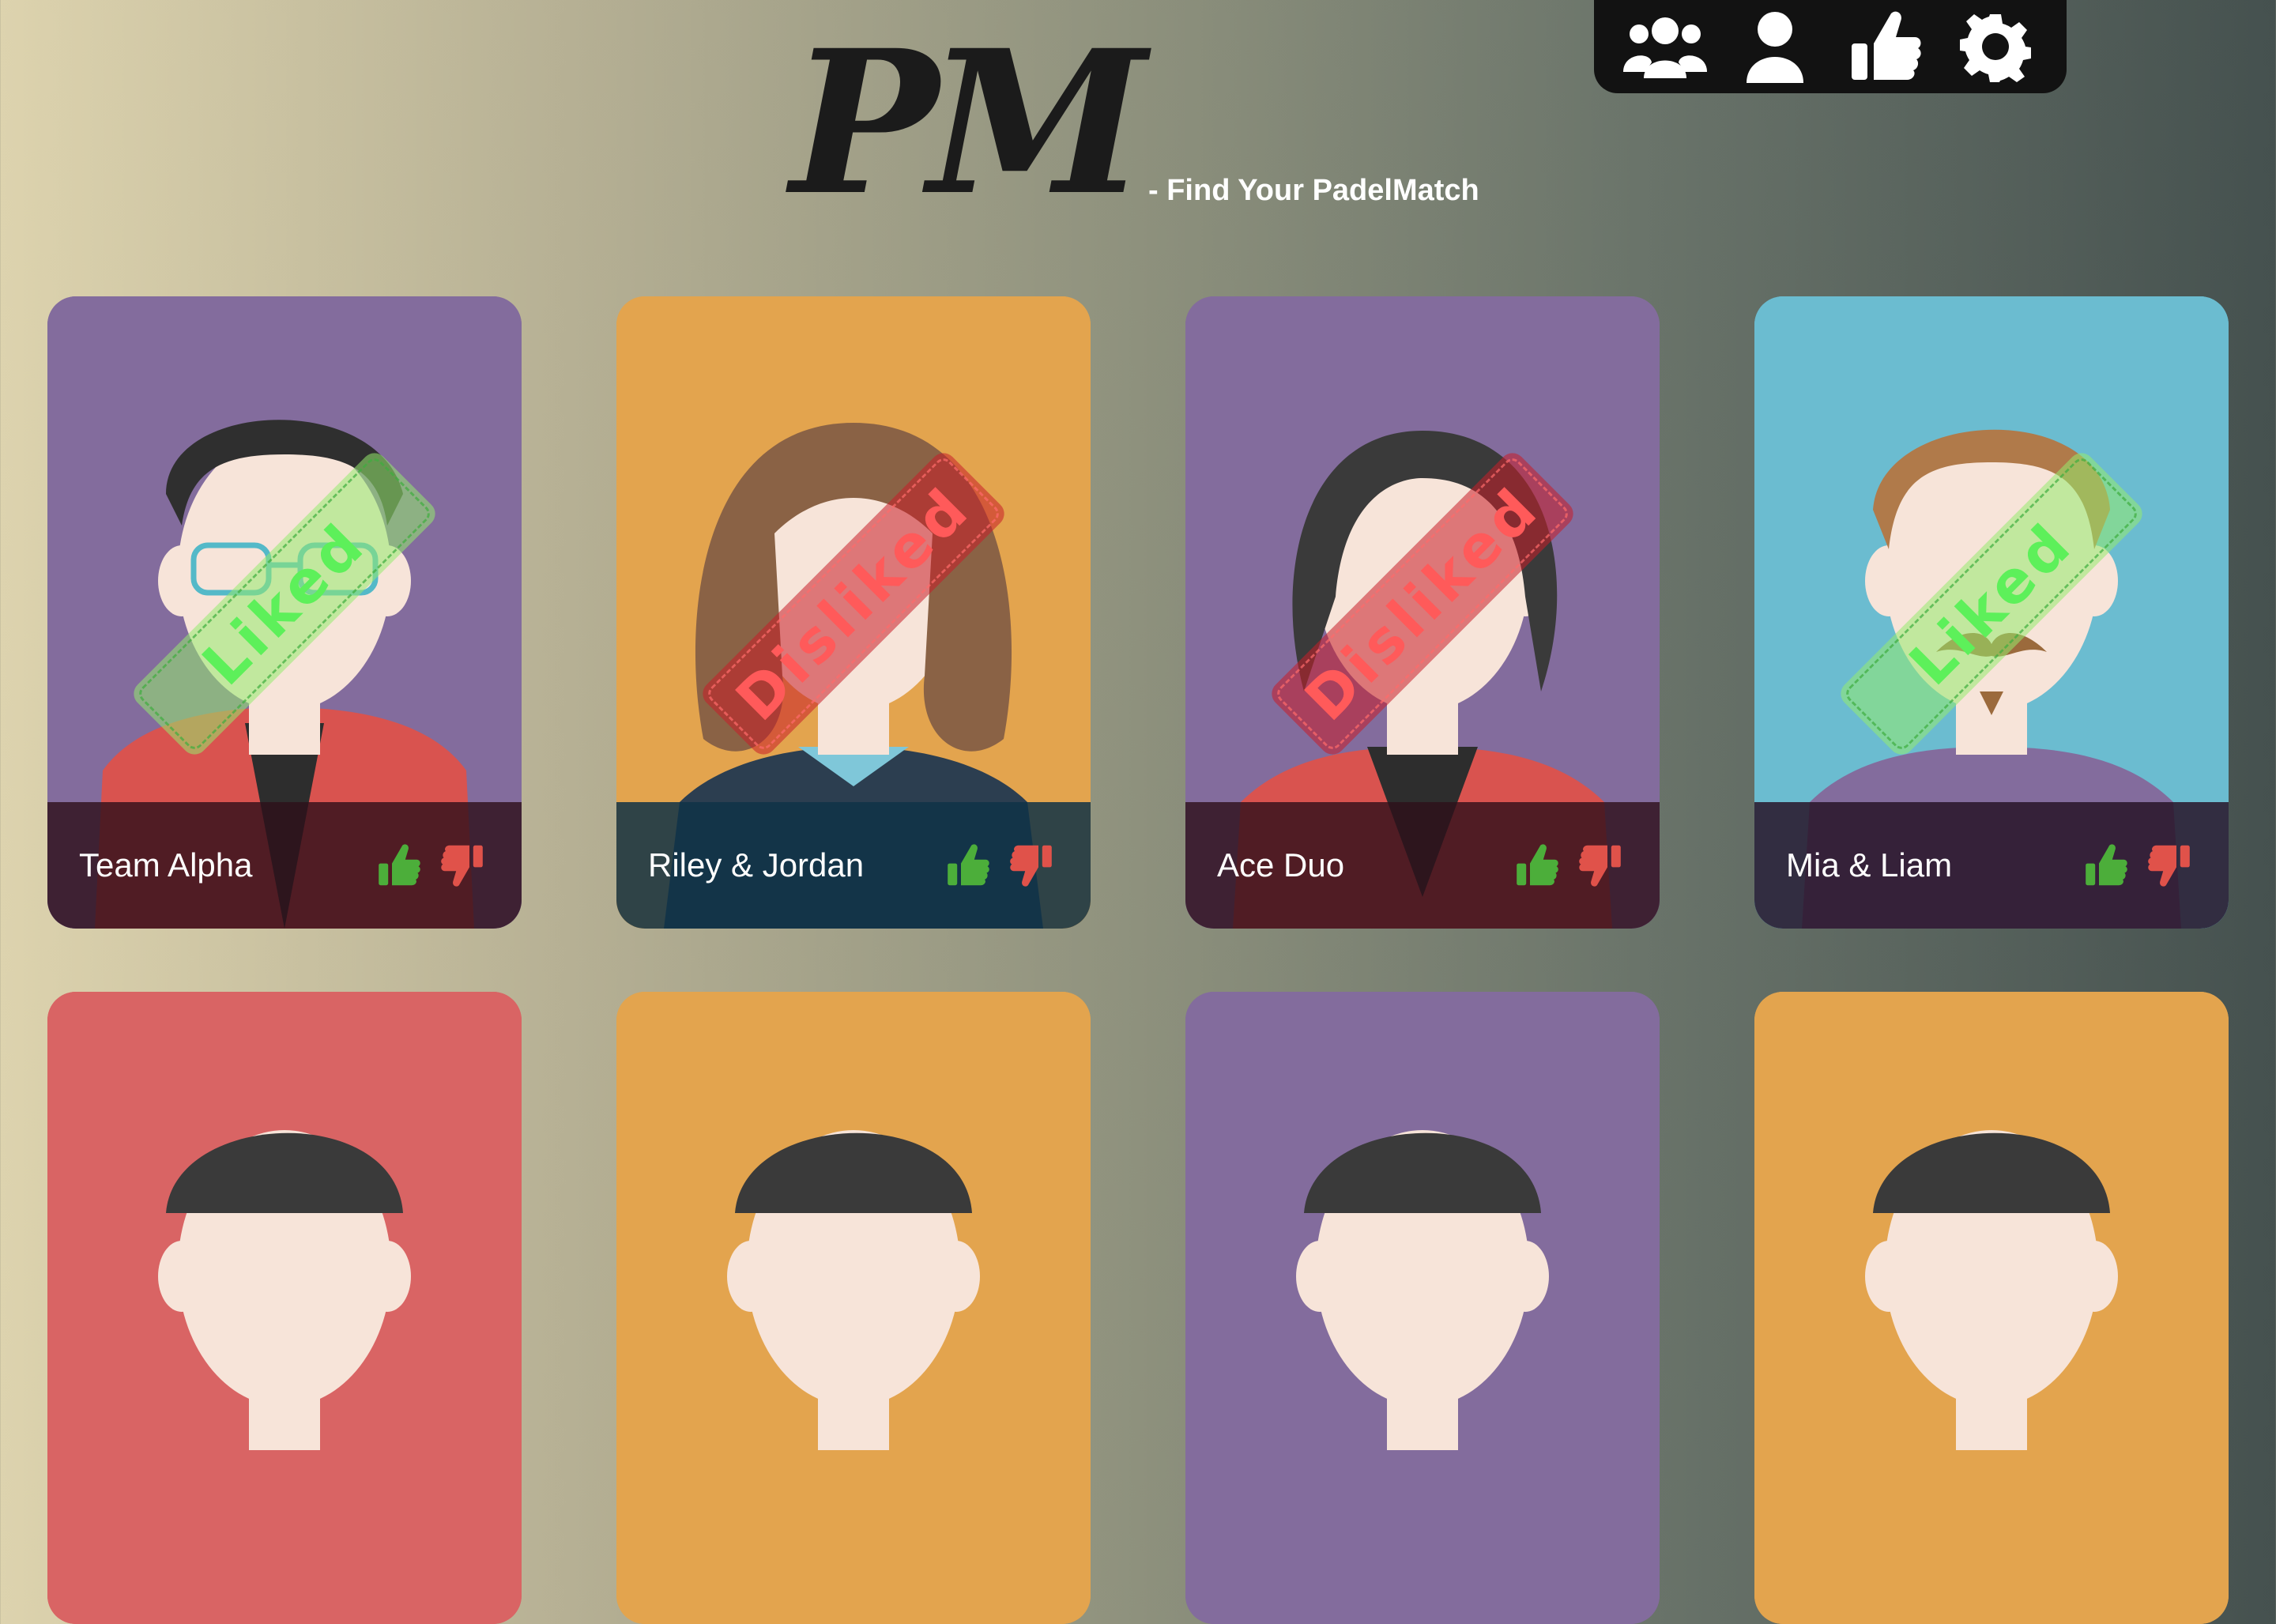 The height and width of the screenshot is (1624, 2276). Describe the element at coordinates (166, 865) in the screenshot. I see `card-team-name: Team Alpha` at that location.